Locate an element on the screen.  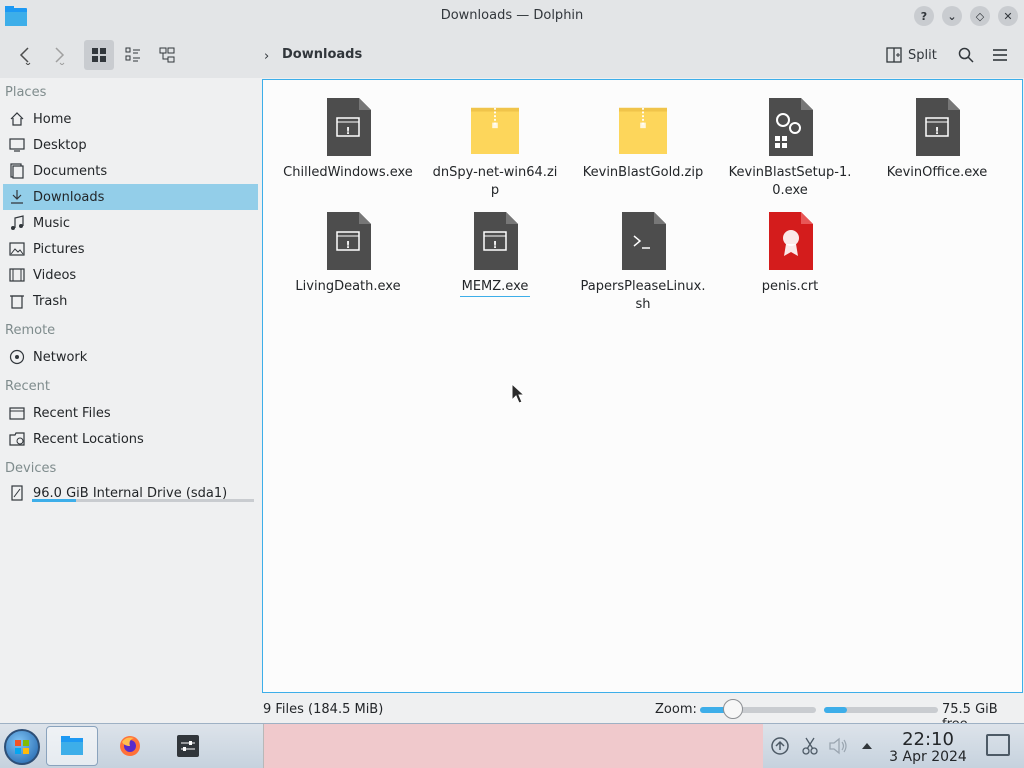
sidebar-item-music: Music is located at coordinates (130, 223).